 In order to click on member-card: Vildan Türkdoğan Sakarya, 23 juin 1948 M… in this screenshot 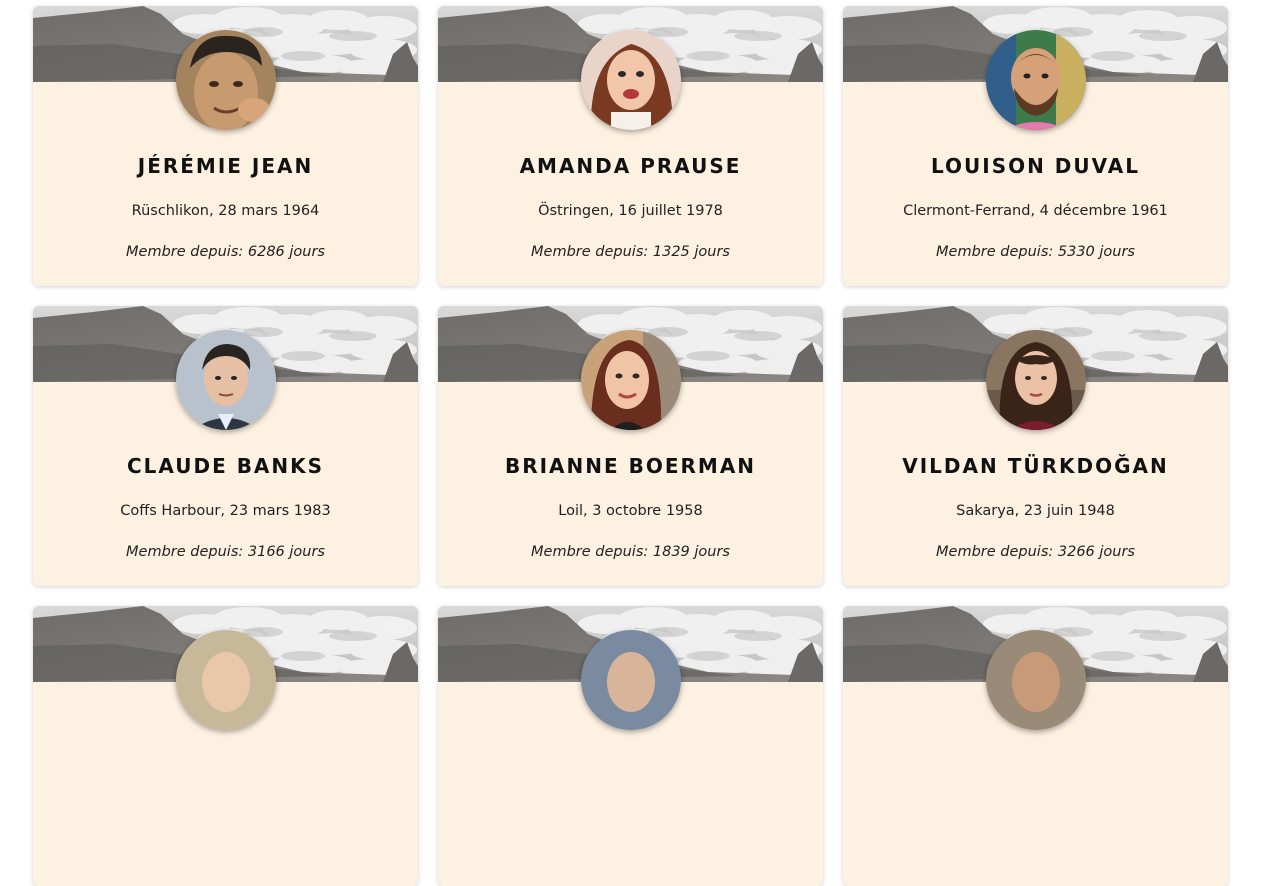, I will do `click(1035, 446)`.